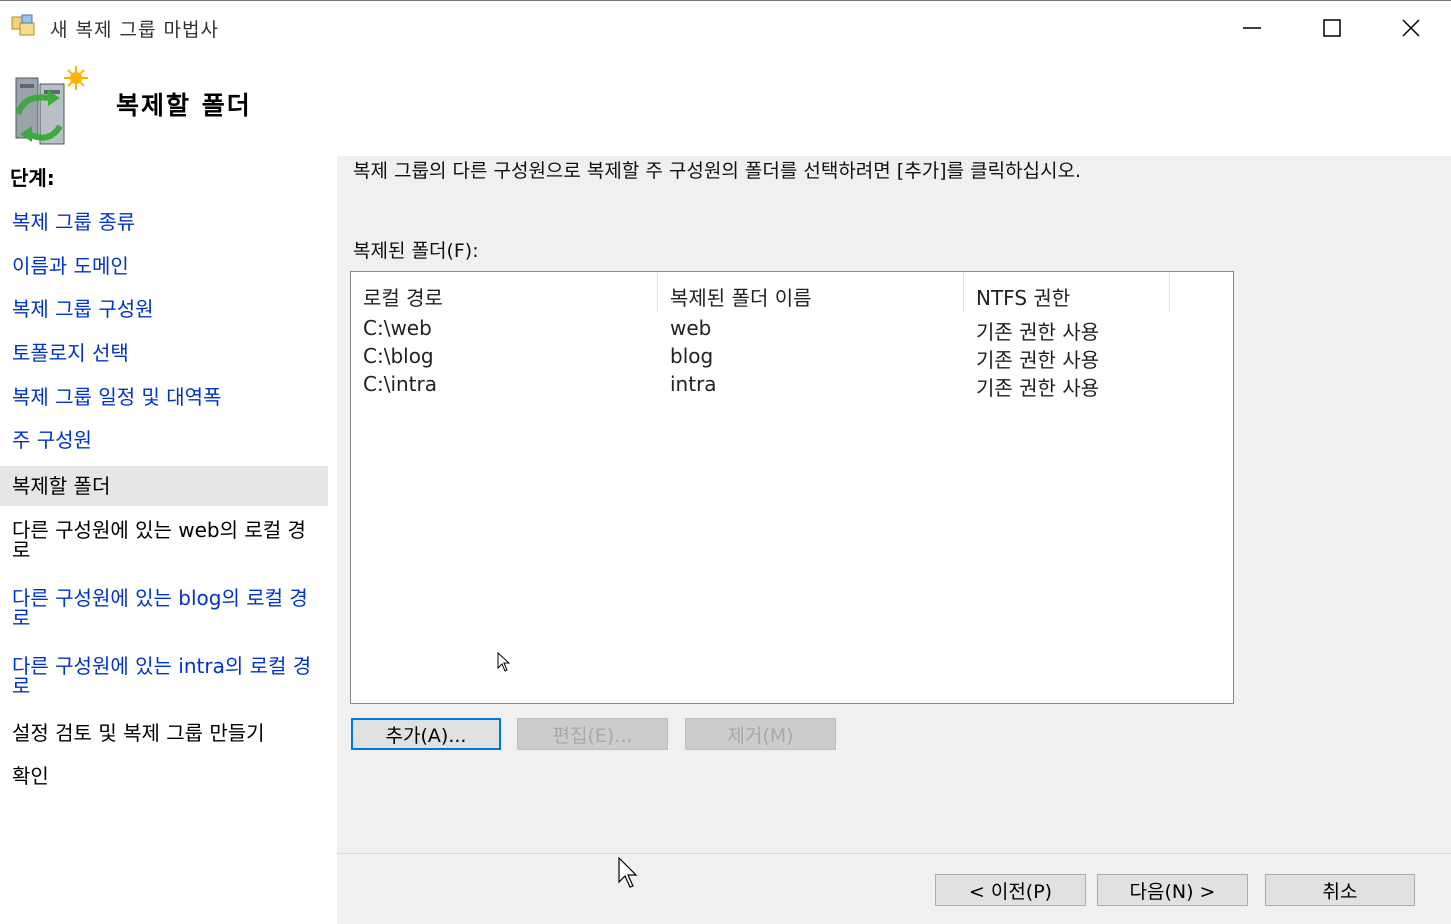  Describe the element at coordinates (1172, 890) in the screenshot. I see `next-button: 다음(N) >` at that location.